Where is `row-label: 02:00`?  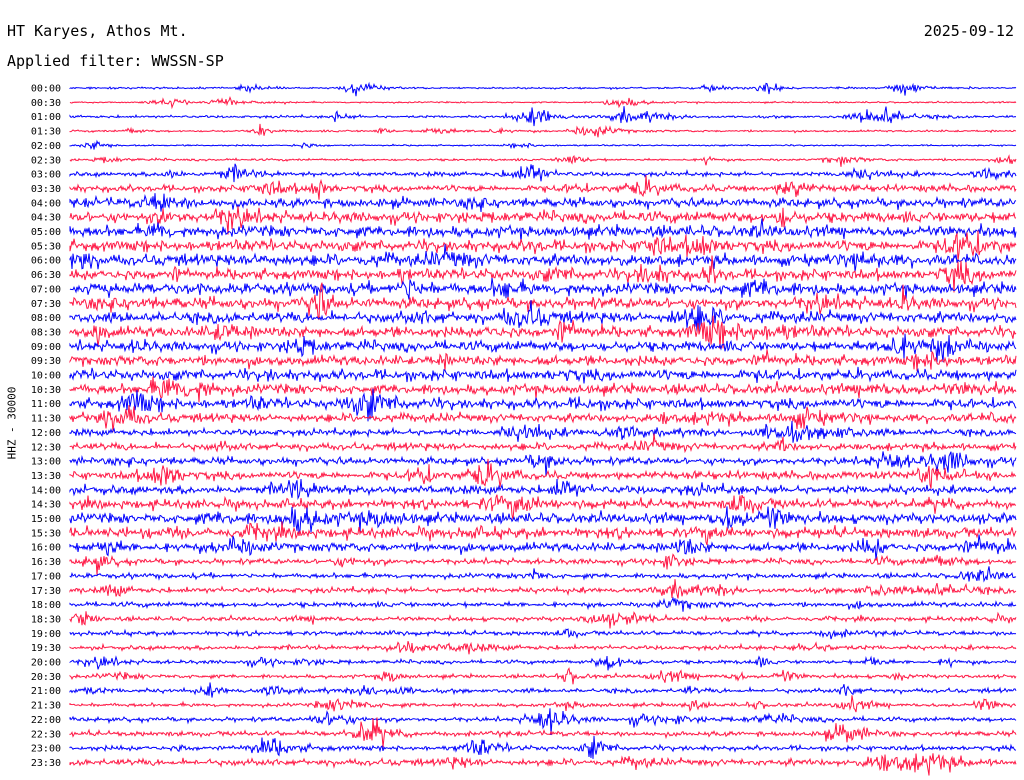 row-label: 02:00 is located at coordinates (46, 146).